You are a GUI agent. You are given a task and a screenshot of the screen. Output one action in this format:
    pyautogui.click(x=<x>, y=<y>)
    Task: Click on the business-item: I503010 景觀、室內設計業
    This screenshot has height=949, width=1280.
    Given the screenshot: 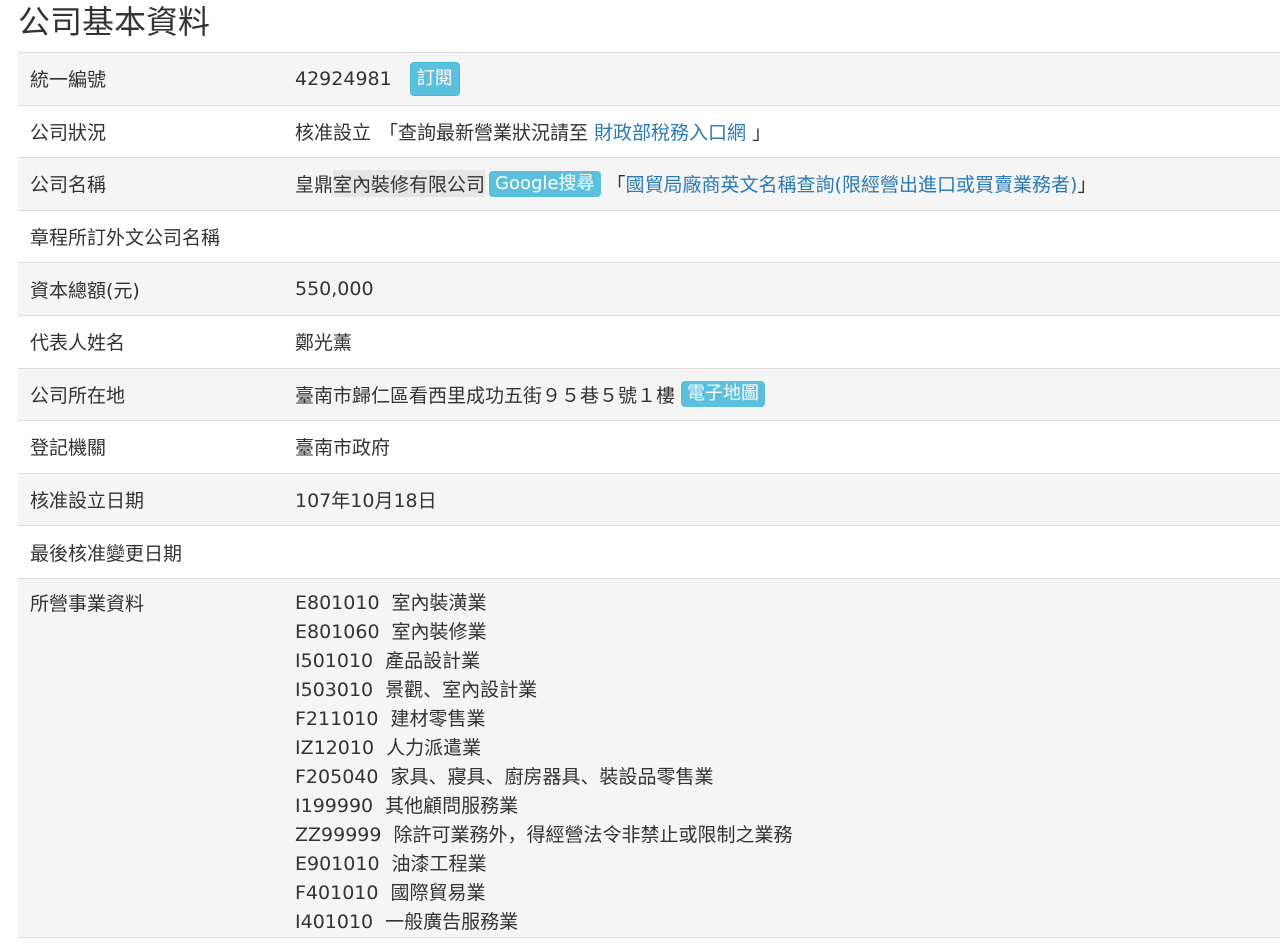 What is the action you would take?
    pyautogui.click(x=544, y=690)
    